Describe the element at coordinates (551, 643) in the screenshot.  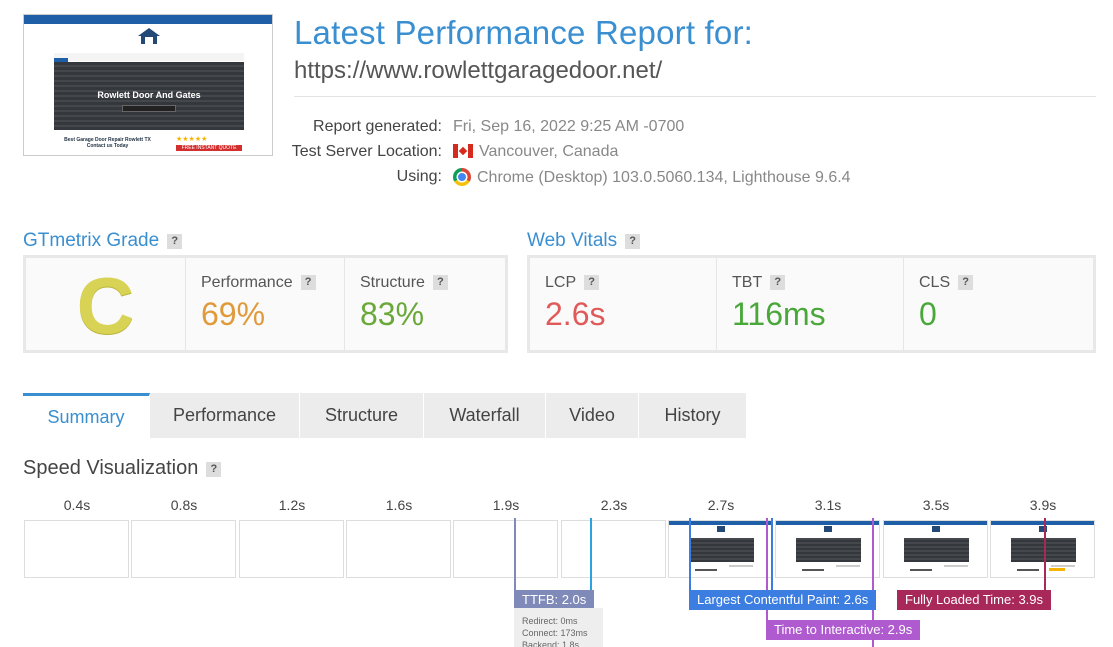
I see `ttfb-backend: Backend: 1.8s` at that location.